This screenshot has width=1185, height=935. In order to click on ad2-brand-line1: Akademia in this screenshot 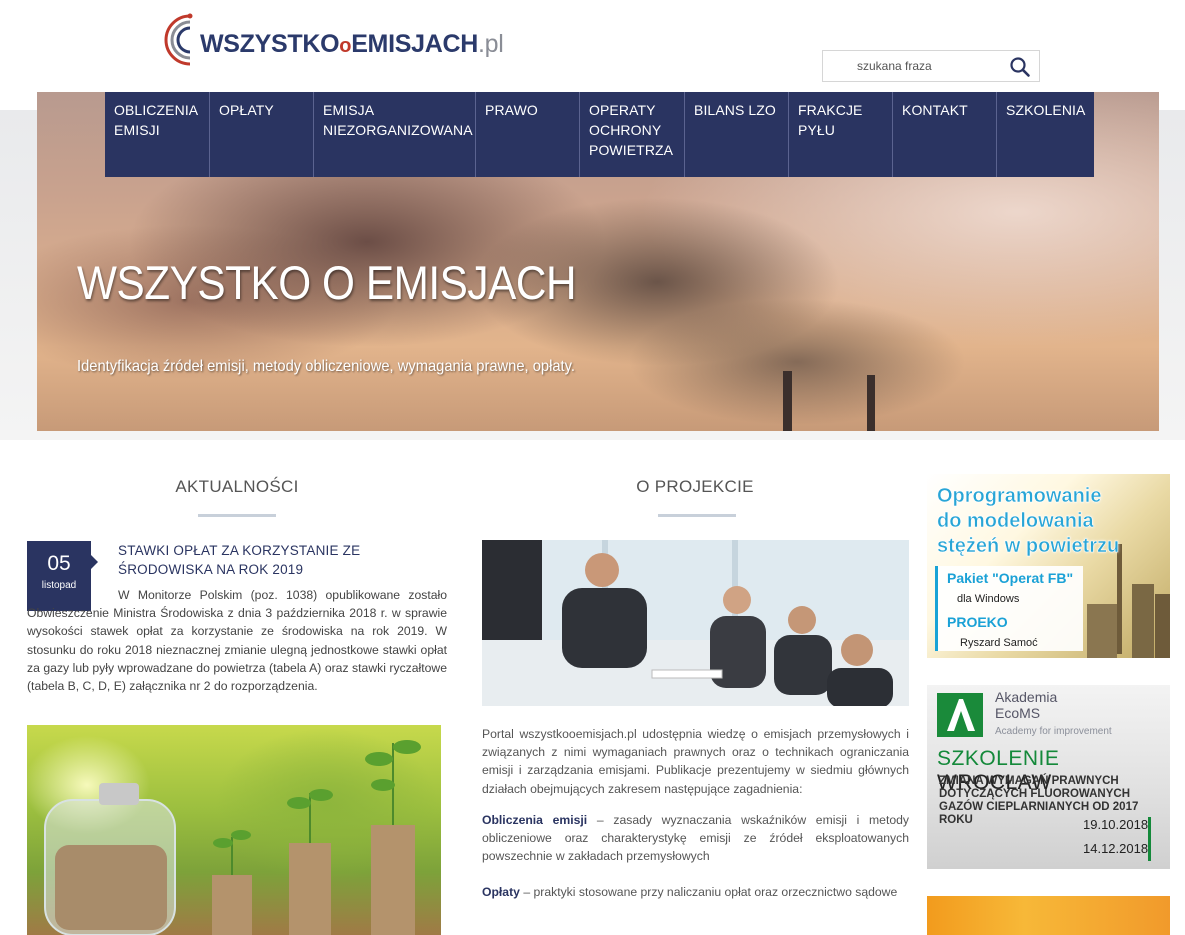, I will do `click(1026, 697)`.